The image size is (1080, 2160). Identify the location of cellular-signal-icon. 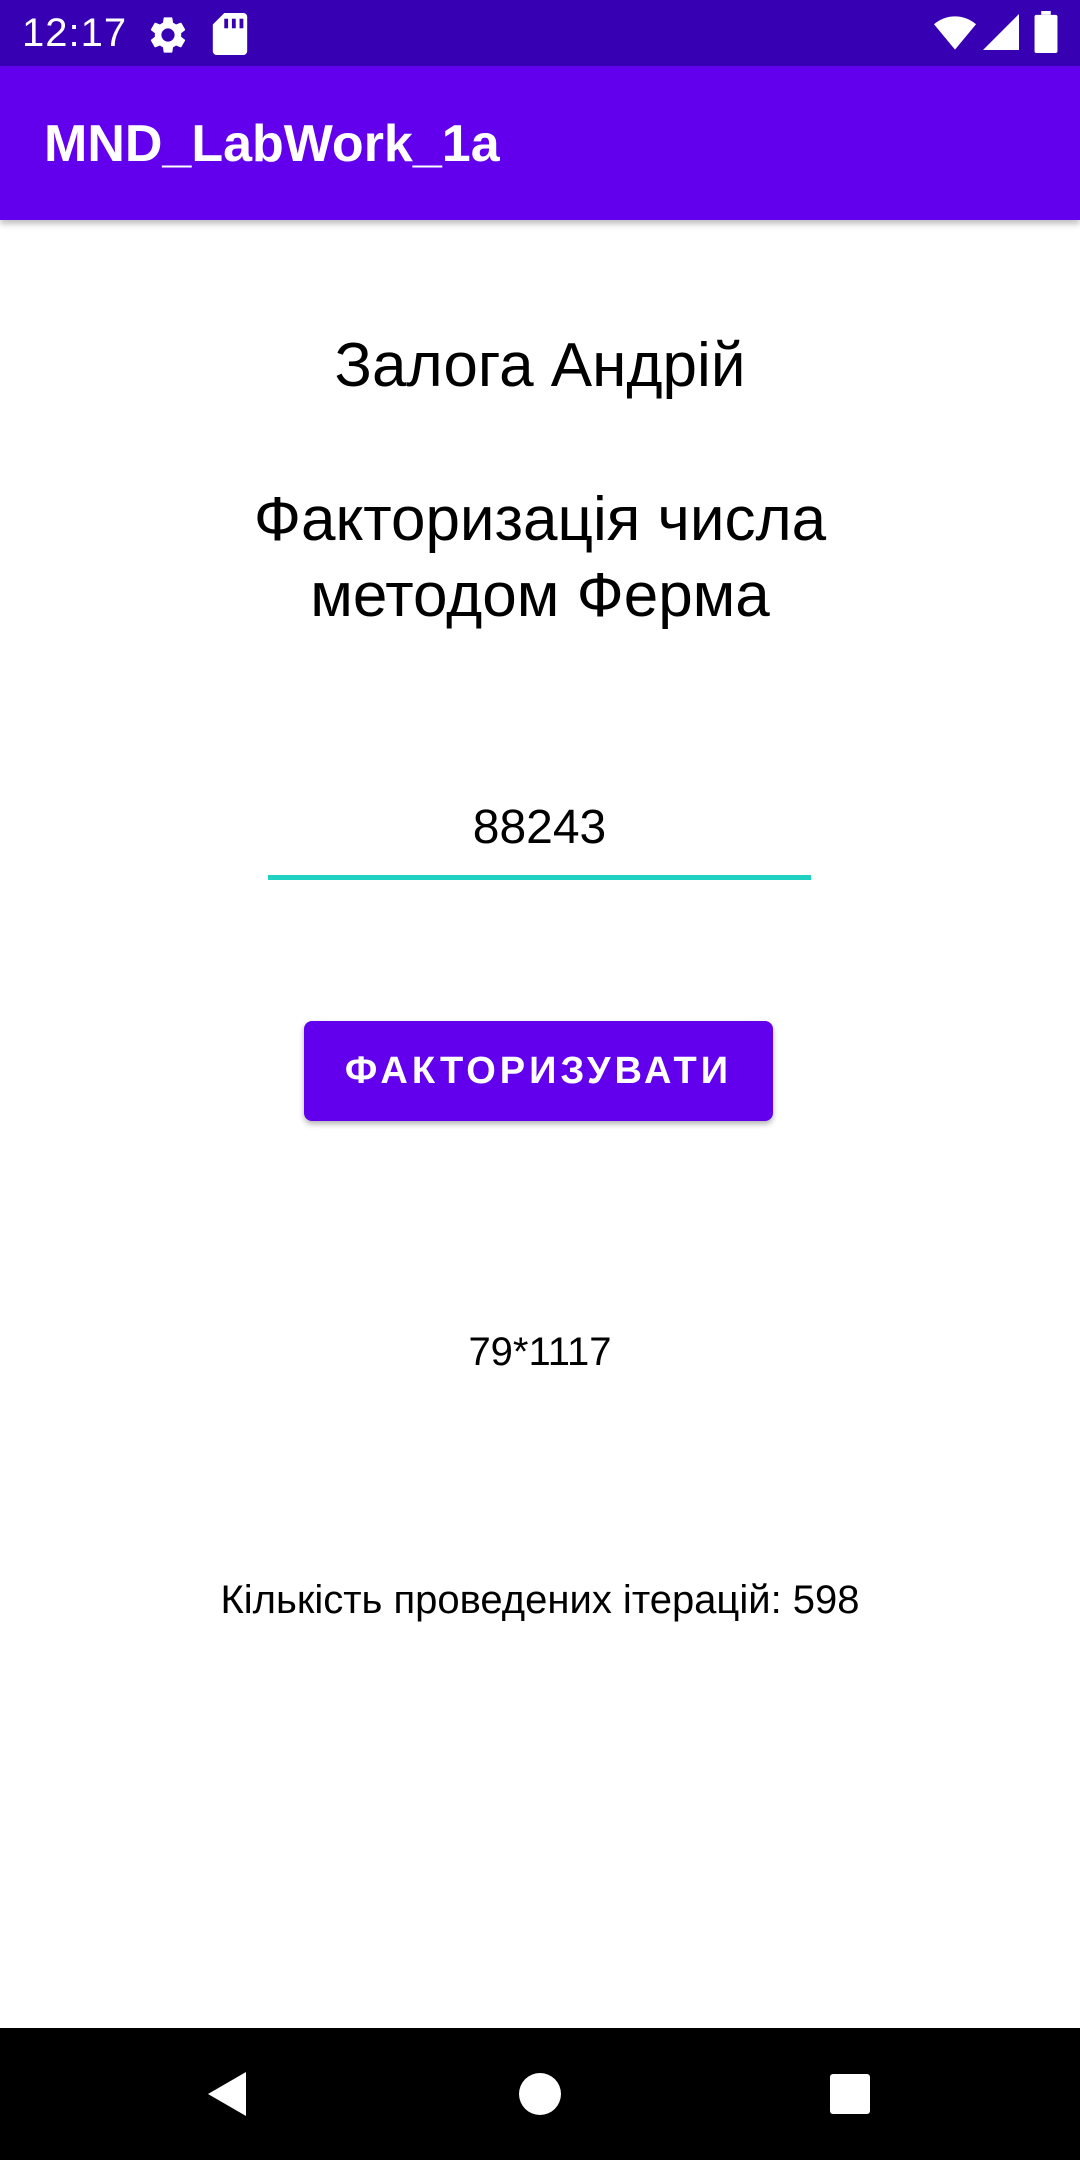
(1001, 32).